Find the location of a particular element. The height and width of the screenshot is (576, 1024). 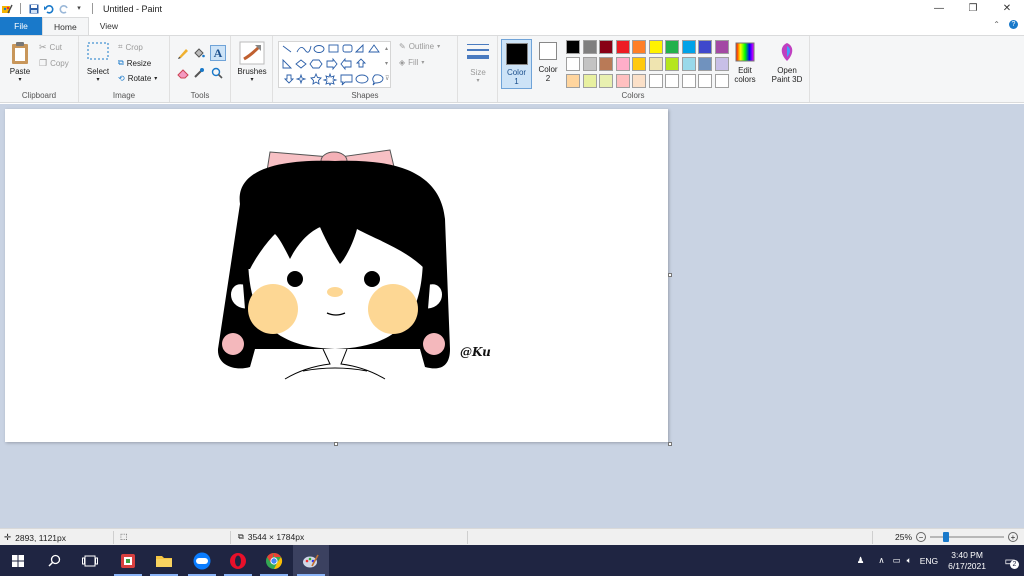

taskbar-paint is located at coordinates (311, 560).